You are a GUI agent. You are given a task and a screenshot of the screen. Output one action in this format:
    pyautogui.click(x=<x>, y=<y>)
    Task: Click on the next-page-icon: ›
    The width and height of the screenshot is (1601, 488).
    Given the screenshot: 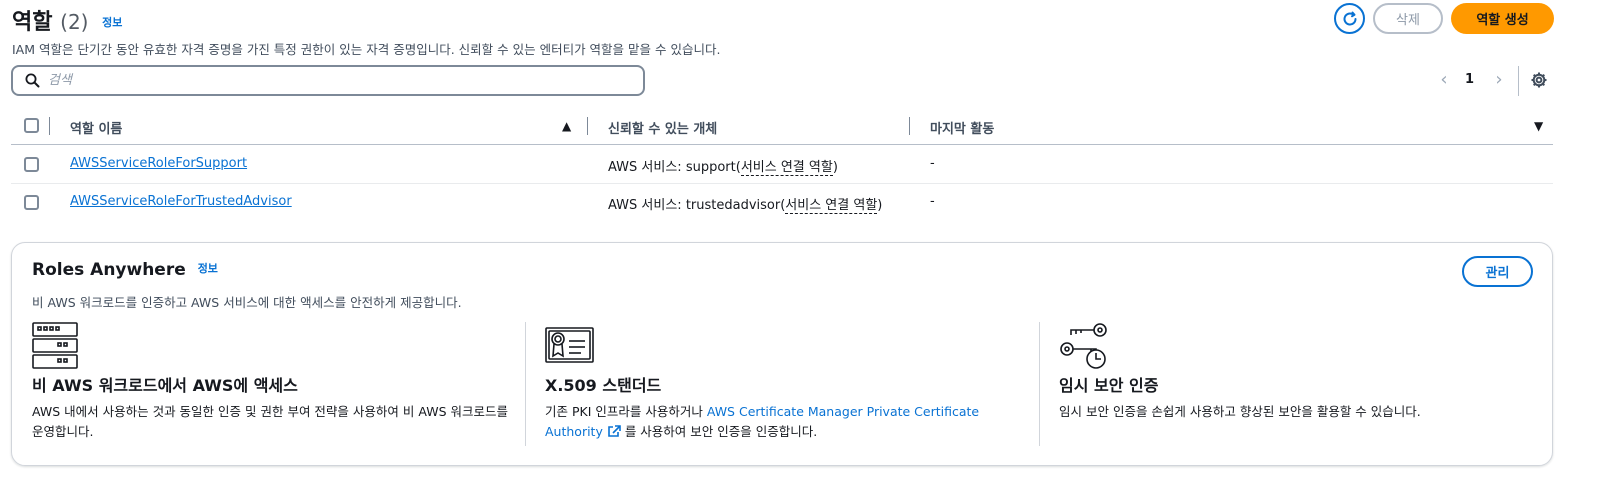 What is the action you would take?
    pyautogui.click(x=1499, y=80)
    